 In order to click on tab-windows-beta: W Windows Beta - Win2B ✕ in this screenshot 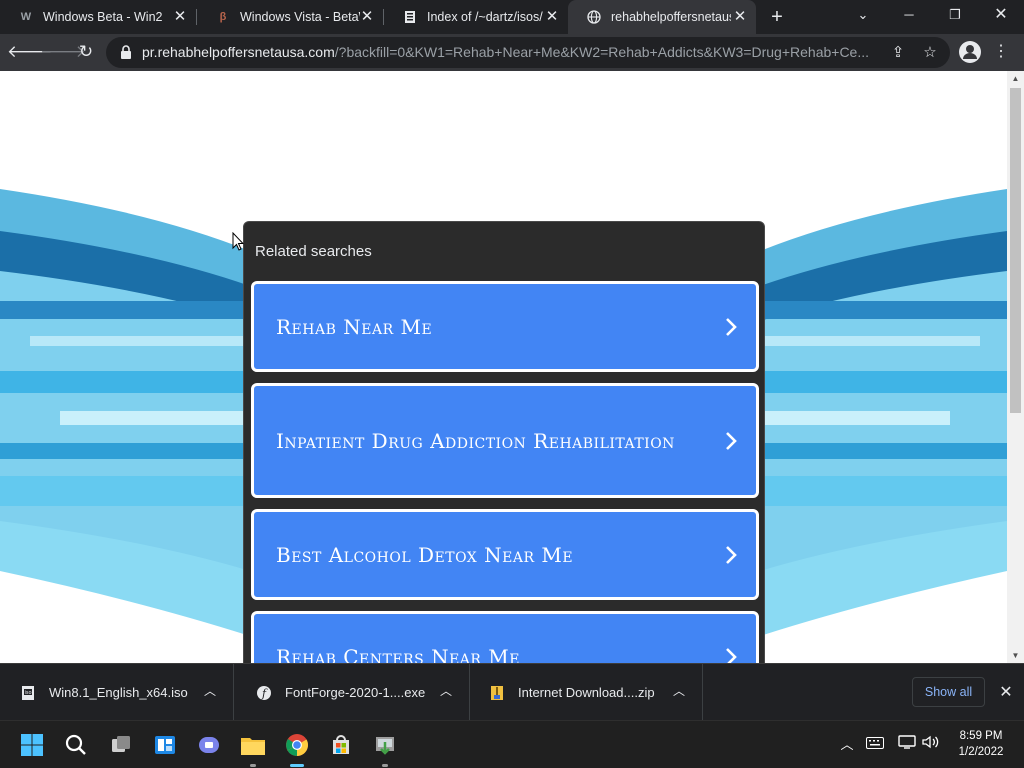, I will do `click(98, 17)`.